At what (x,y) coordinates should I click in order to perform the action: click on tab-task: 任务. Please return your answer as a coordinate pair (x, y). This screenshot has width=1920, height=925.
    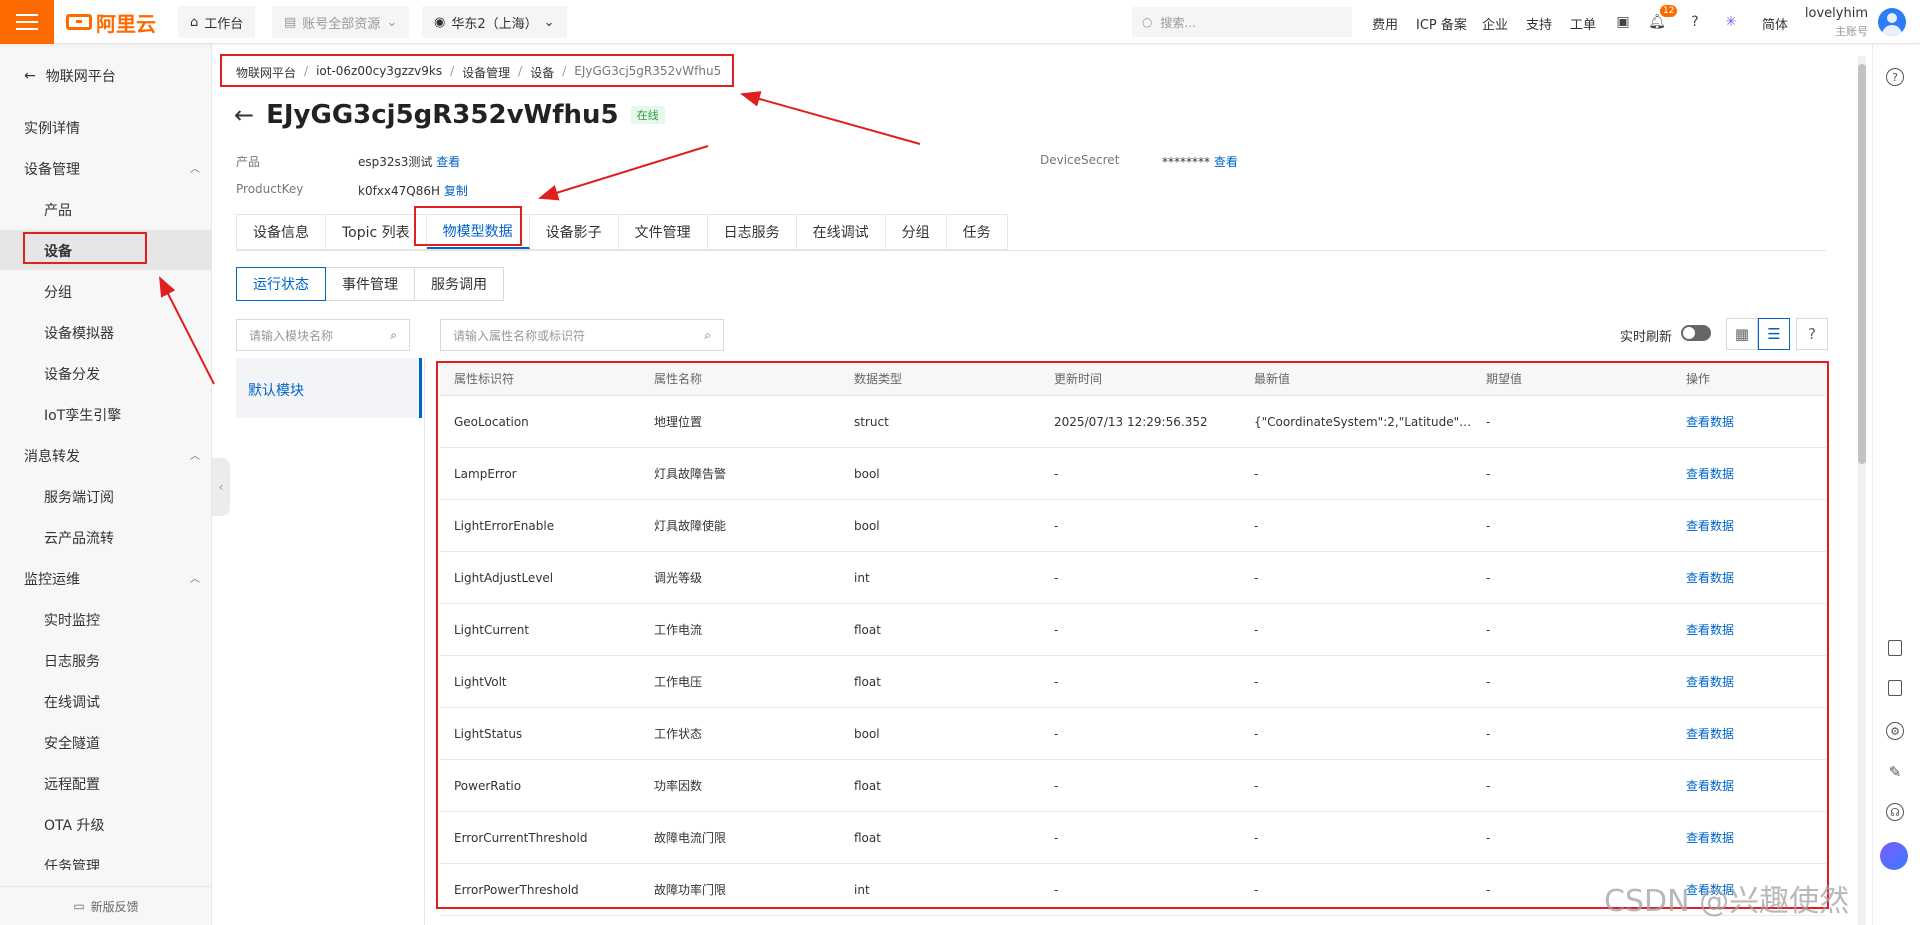
    Looking at the image, I should click on (976, 232).